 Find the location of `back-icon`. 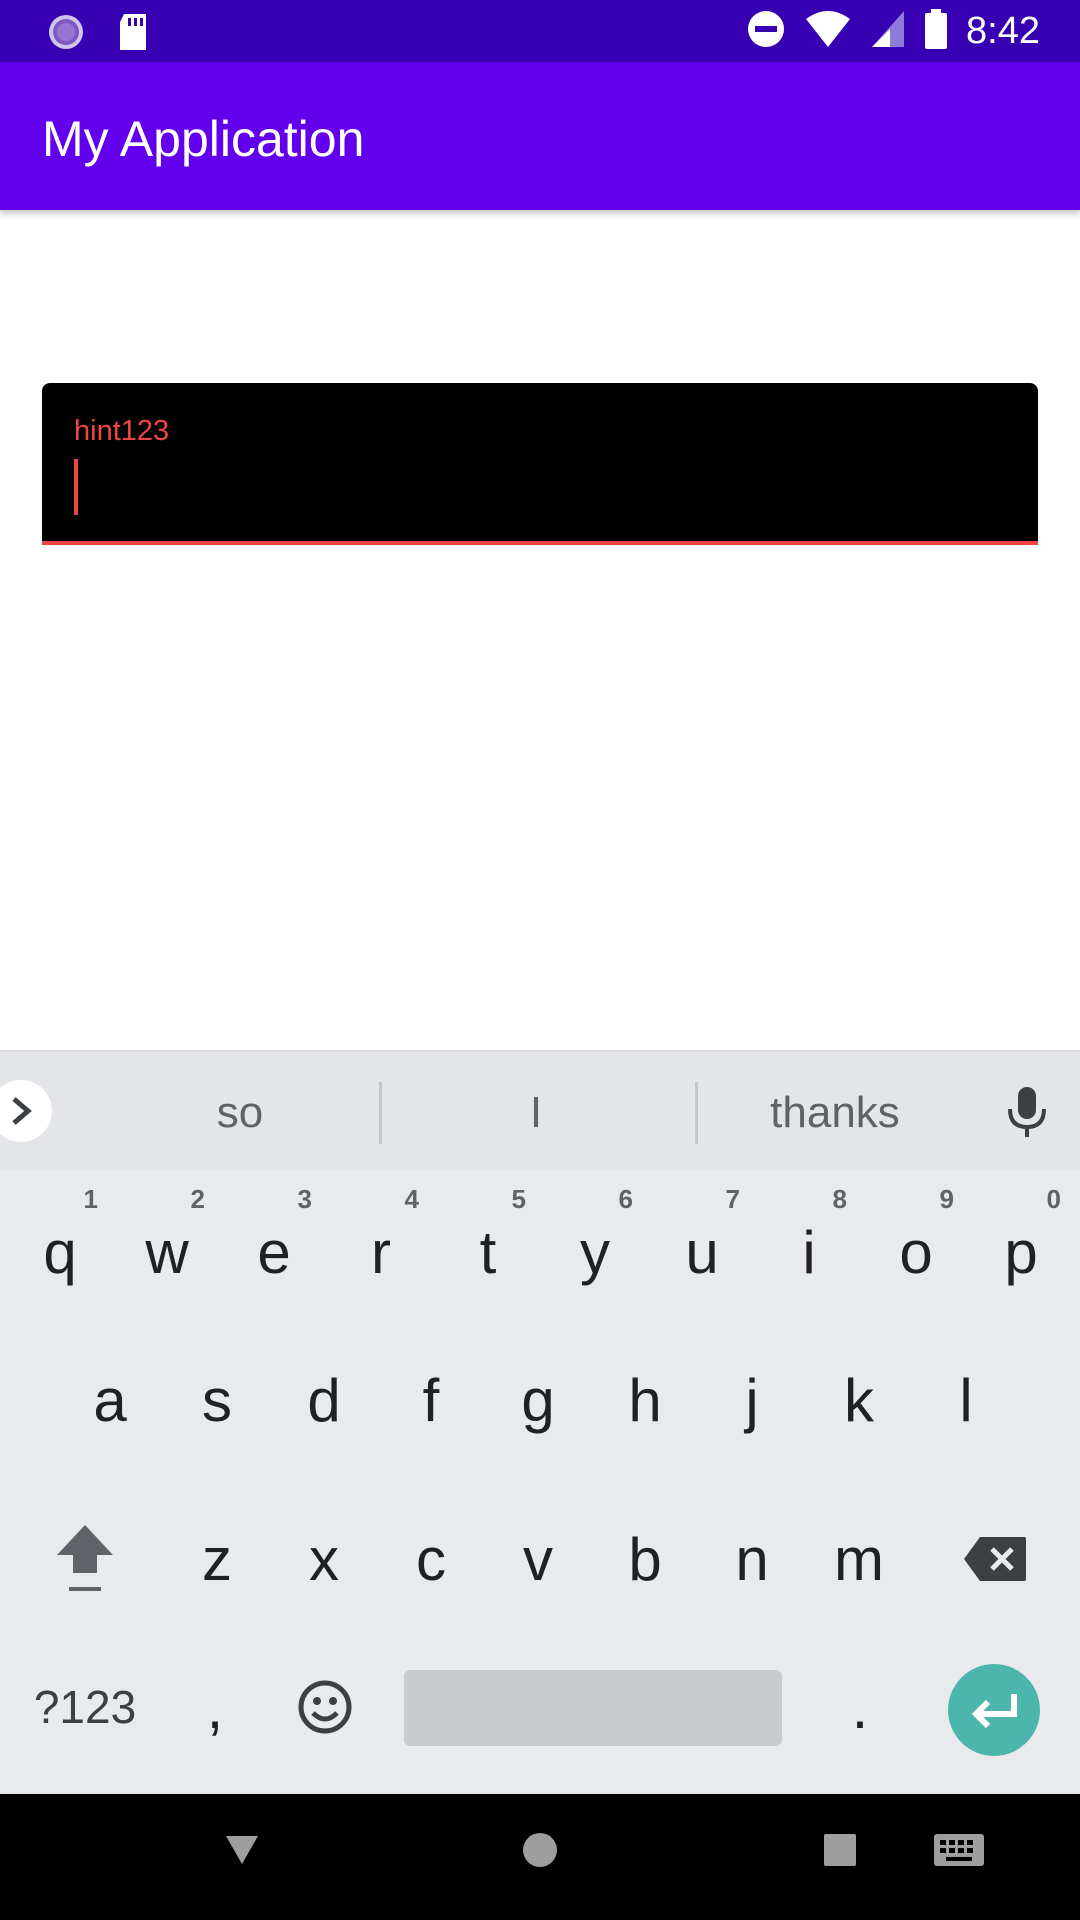

back-icon is located at coordinates (242, 1850).